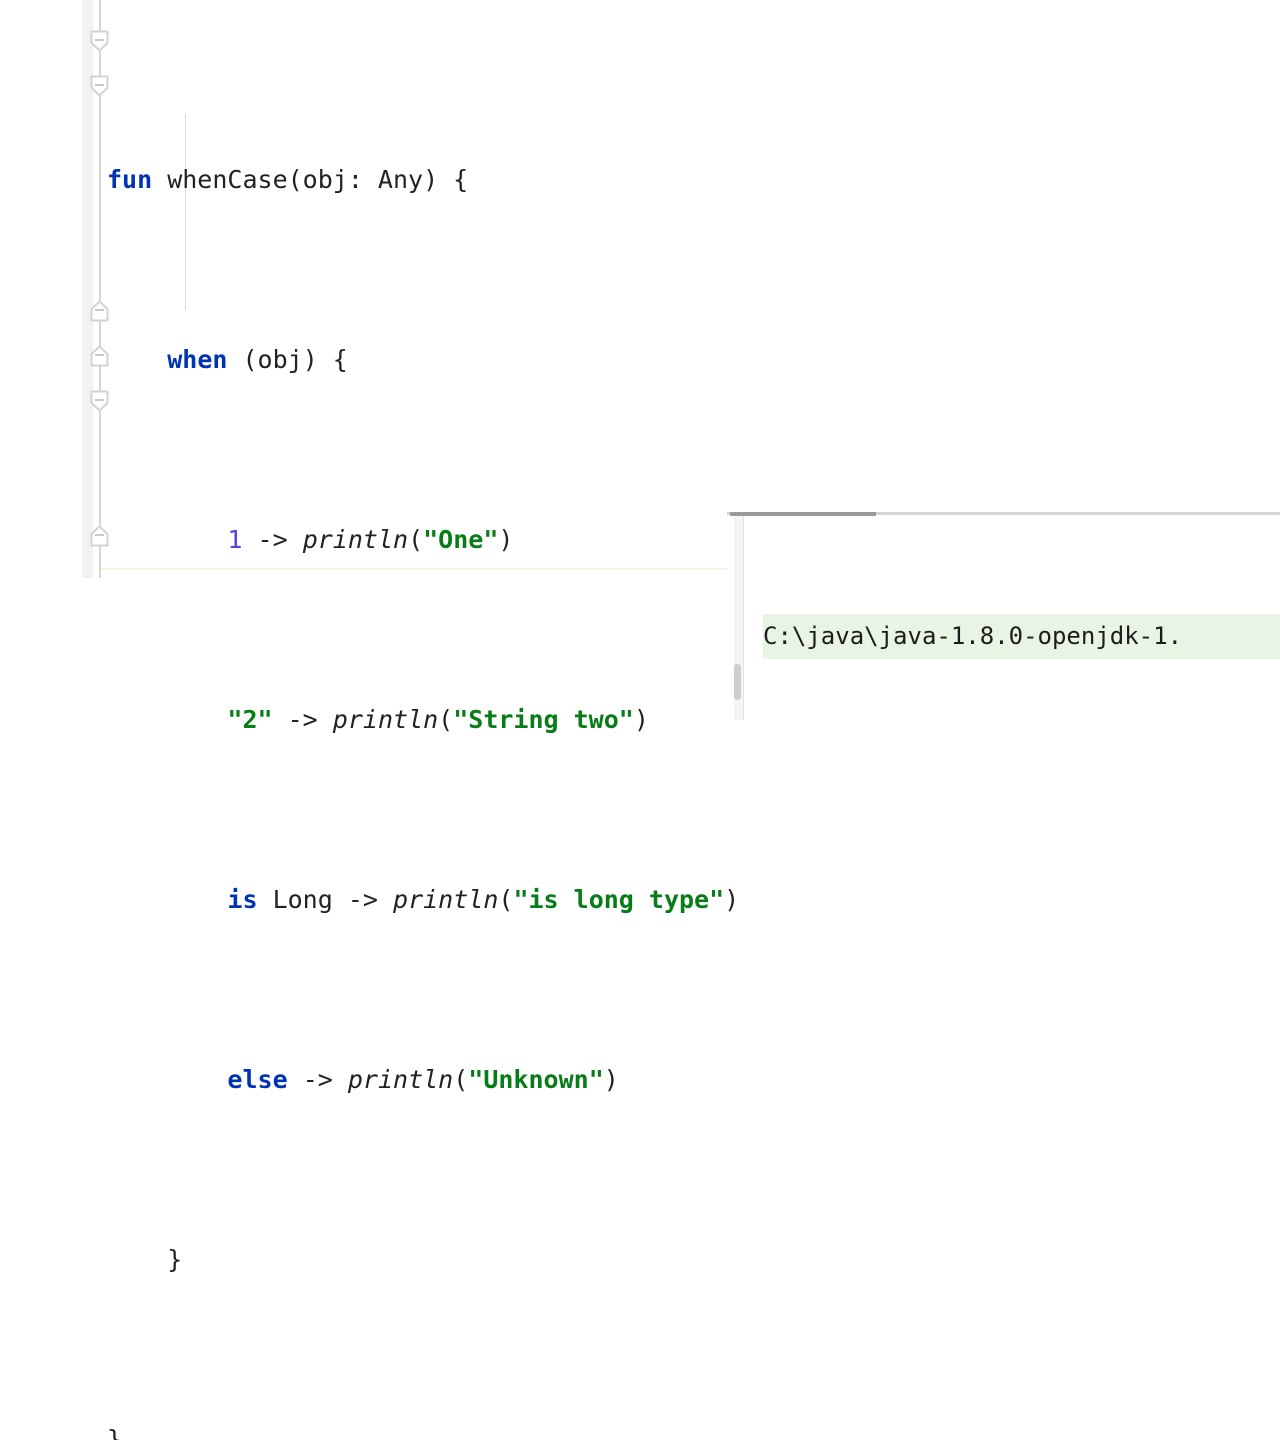  Describe the element at coordinates (197, 359) in the screenshot. I see `keyword-when: when` at that location.